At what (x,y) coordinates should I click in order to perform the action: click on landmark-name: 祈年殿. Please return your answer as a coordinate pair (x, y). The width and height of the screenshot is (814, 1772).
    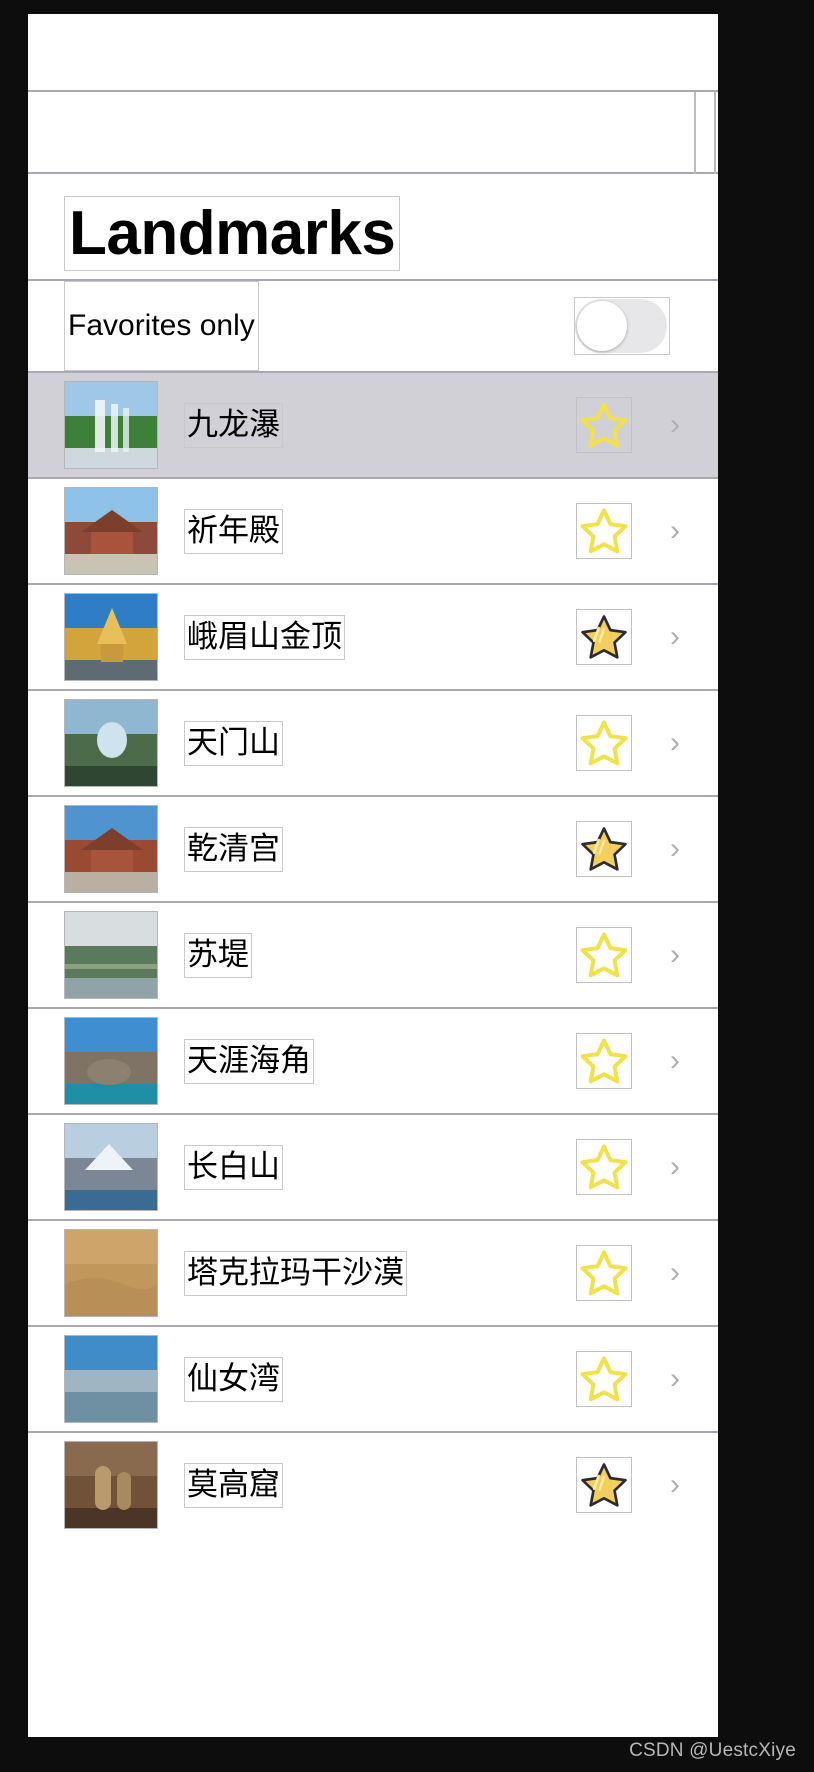
    Looking at the image, I should click on (233, 531).